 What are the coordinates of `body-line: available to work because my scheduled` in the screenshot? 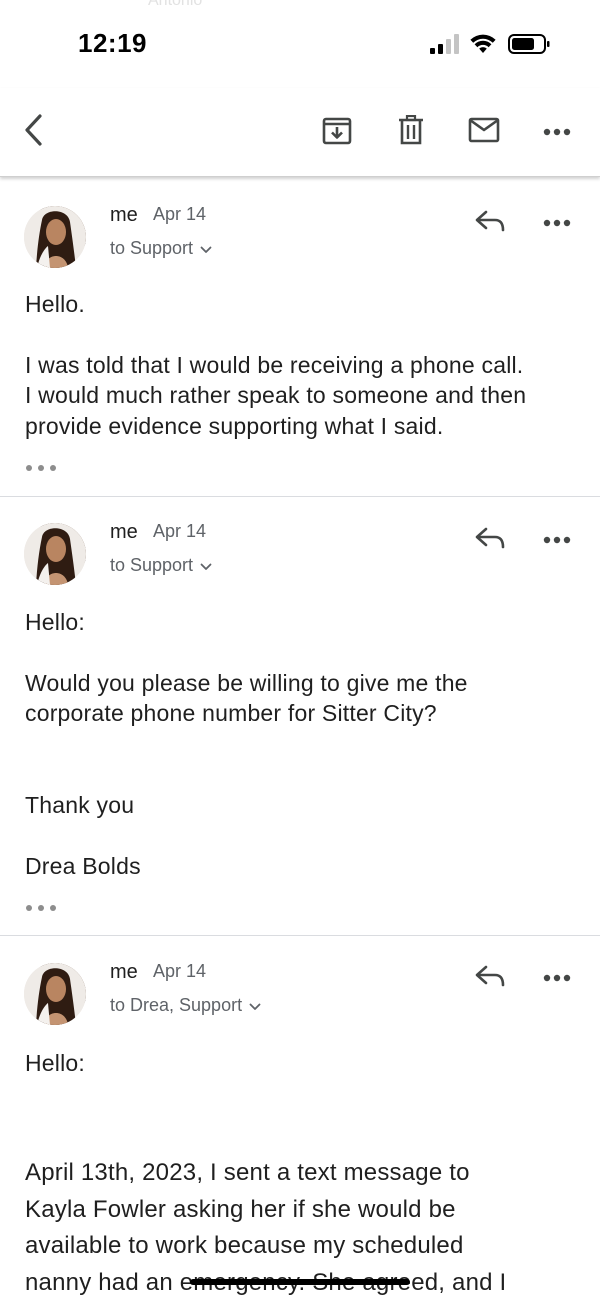 It's located at (244, 1245).